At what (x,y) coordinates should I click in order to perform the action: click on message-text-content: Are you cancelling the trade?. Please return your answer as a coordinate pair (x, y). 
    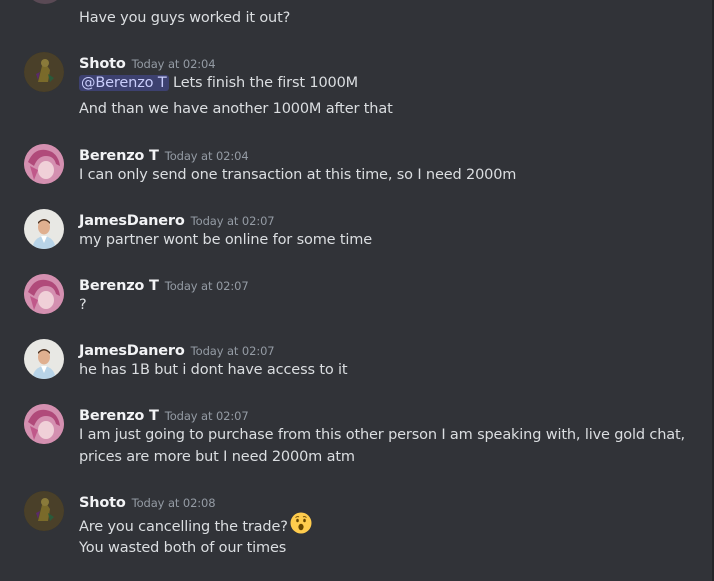
    Looking at the image, I should click on (183, 527).